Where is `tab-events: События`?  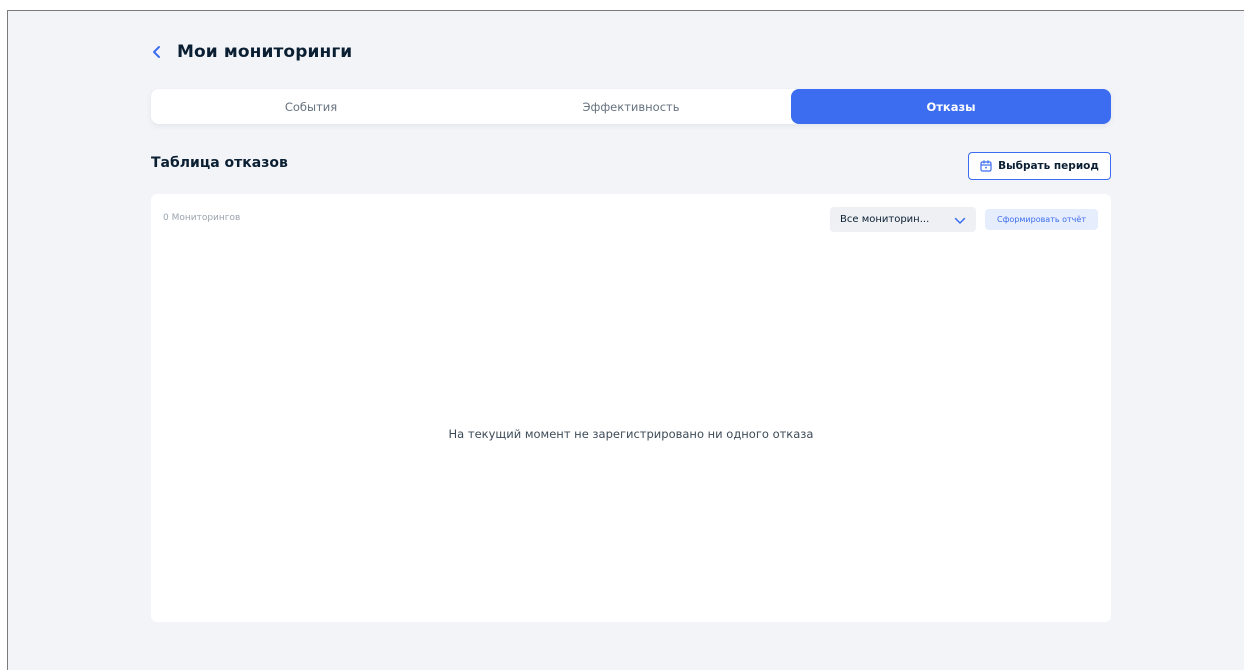
tab-events: События is located at coordinates (311, 106).